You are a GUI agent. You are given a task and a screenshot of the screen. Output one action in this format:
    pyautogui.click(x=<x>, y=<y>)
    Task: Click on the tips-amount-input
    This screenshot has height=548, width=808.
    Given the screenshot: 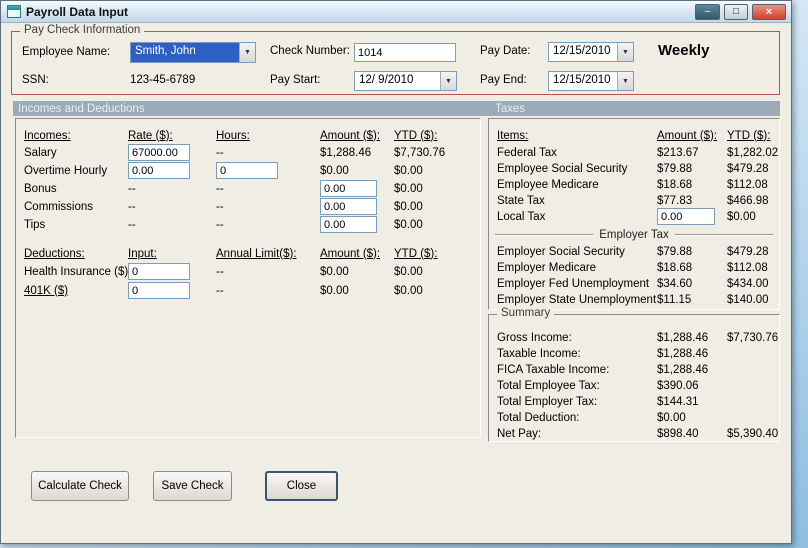 What is the action you would take?
    pyautogui.click(x=348, y=224)
    